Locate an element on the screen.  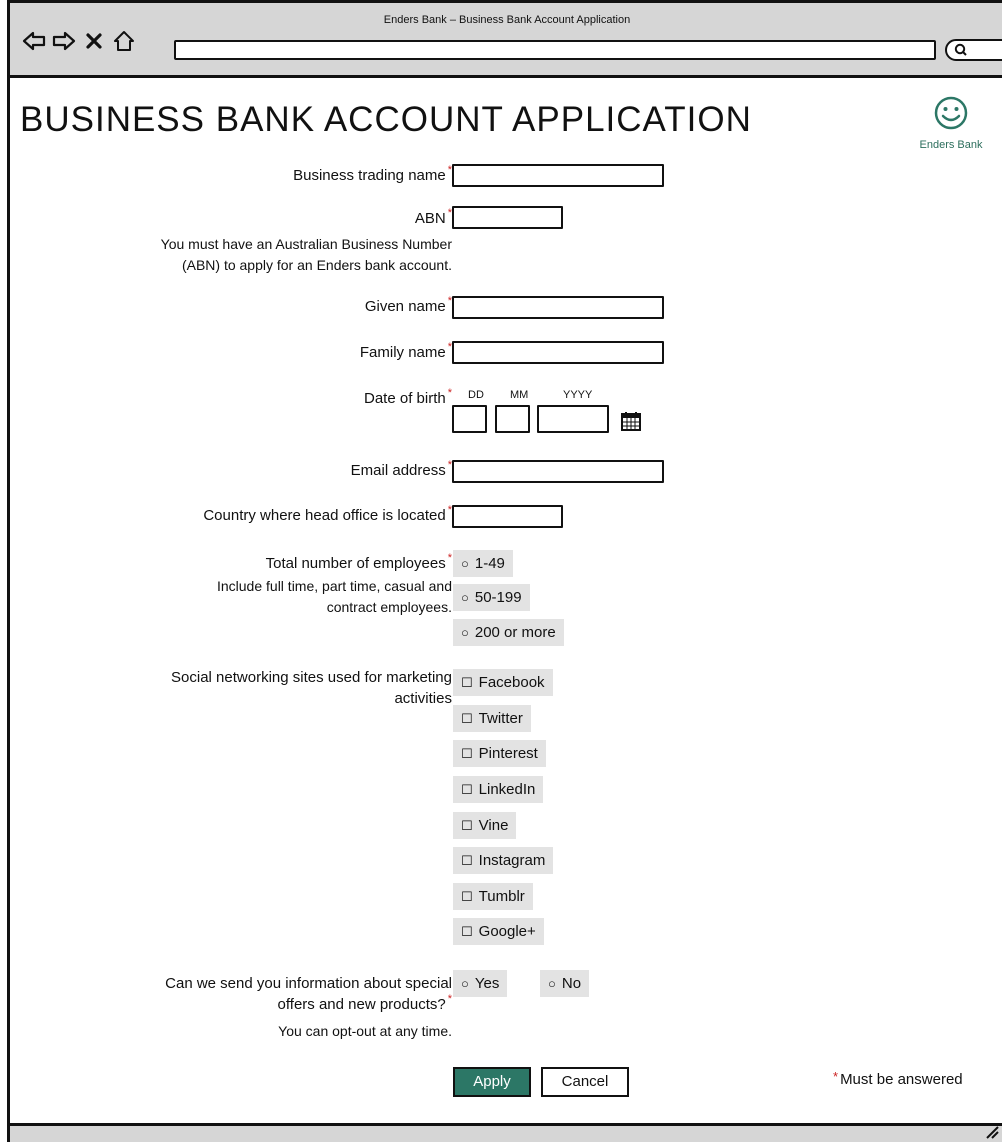
cancel-button: Cancel is located at coordinates (585, 1082).